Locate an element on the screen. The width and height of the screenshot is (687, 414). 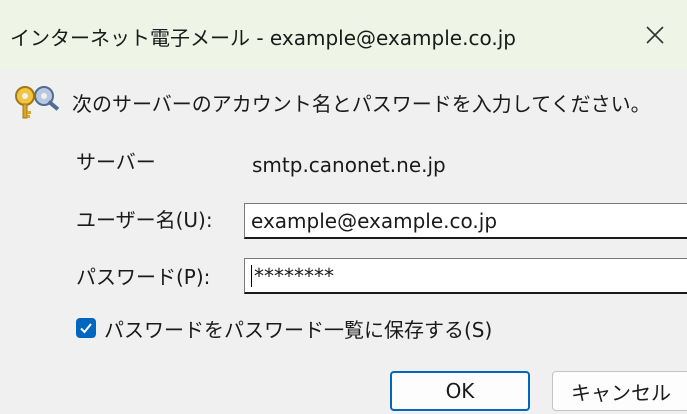
save-password-label: パスワードをパスワード一覧に保存する(S) is located at coordinates (298, 329).